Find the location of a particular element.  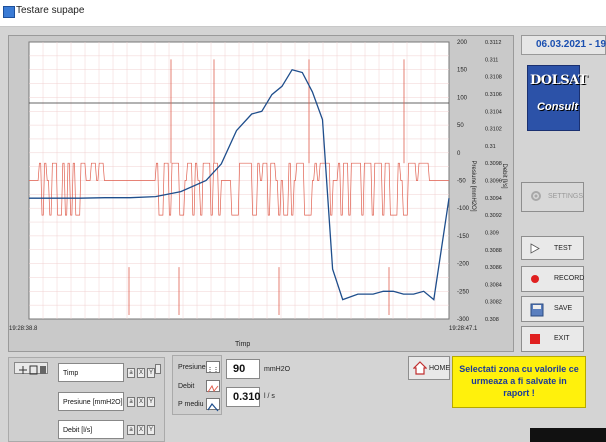

window-title: Testare supape is located at coordinates (50, 10).